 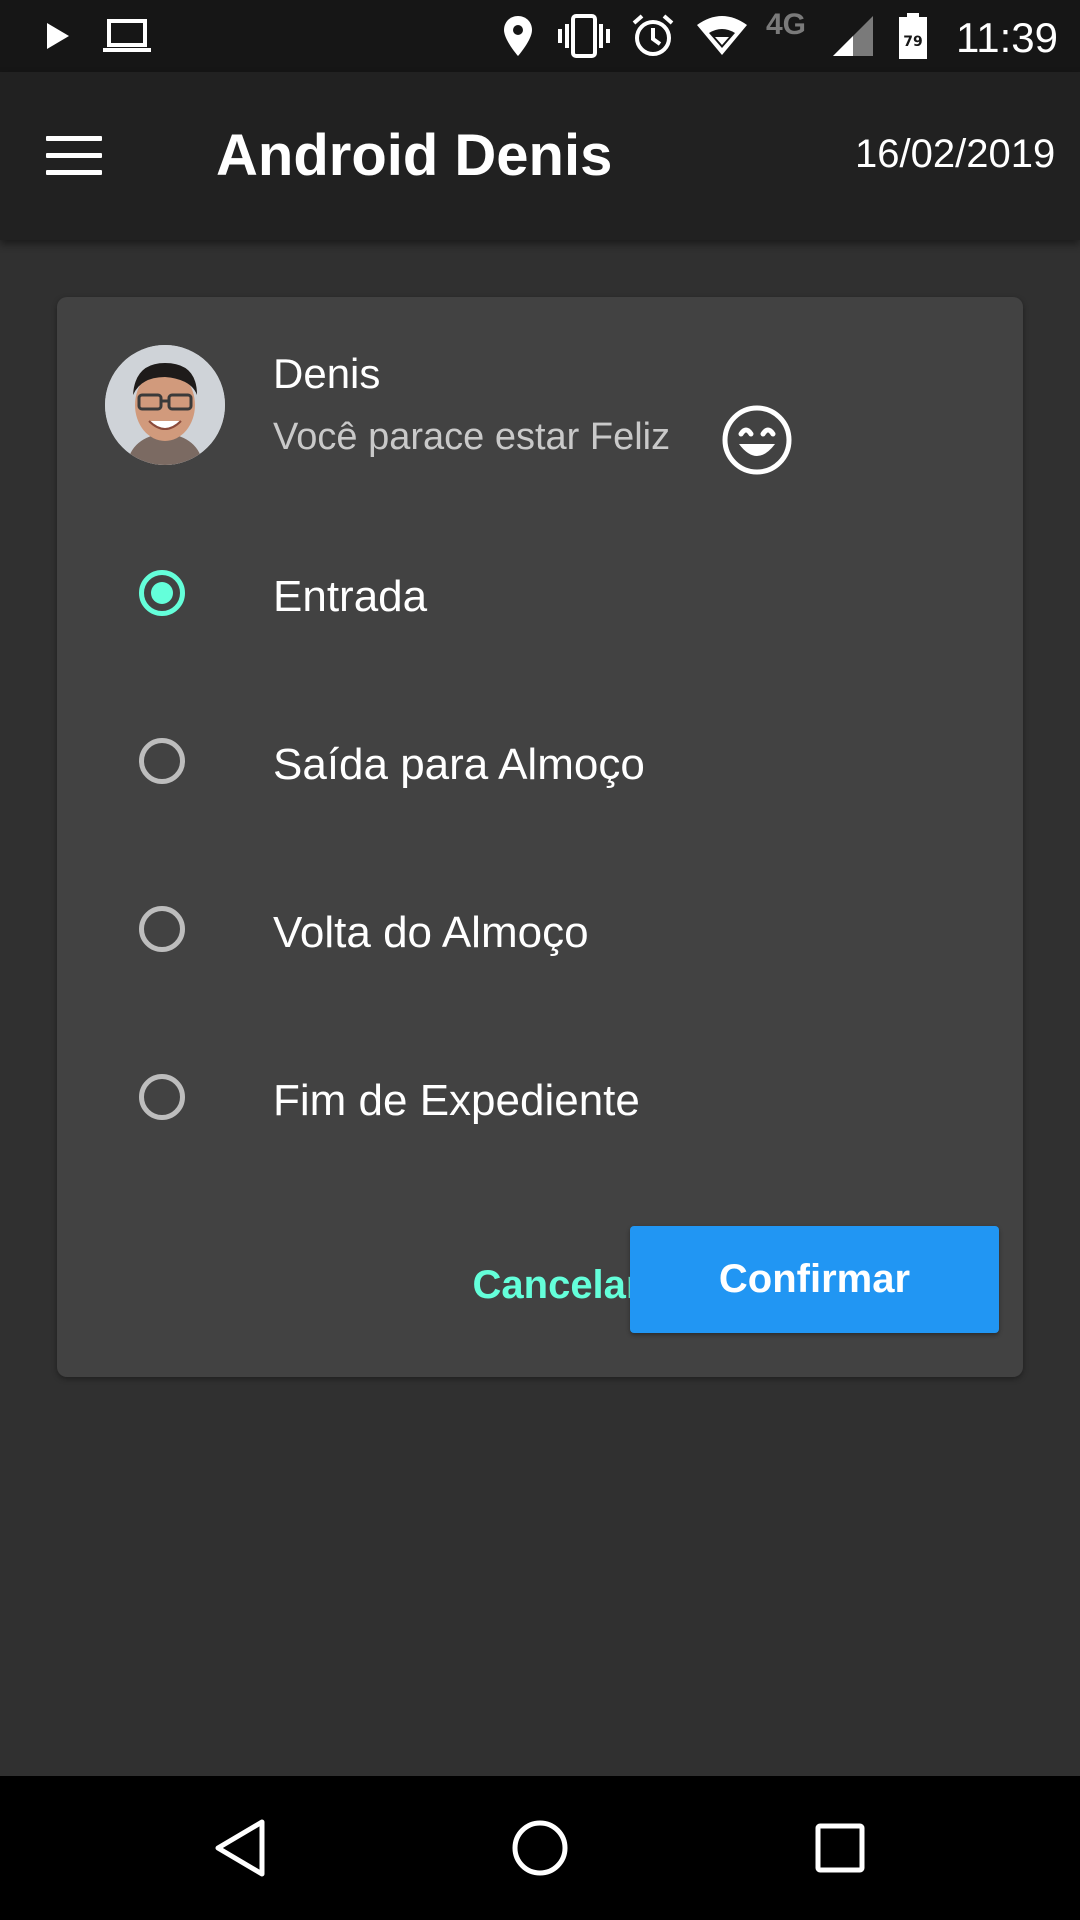 I want to click on radio-button-checked, so click(x=162, y=593).